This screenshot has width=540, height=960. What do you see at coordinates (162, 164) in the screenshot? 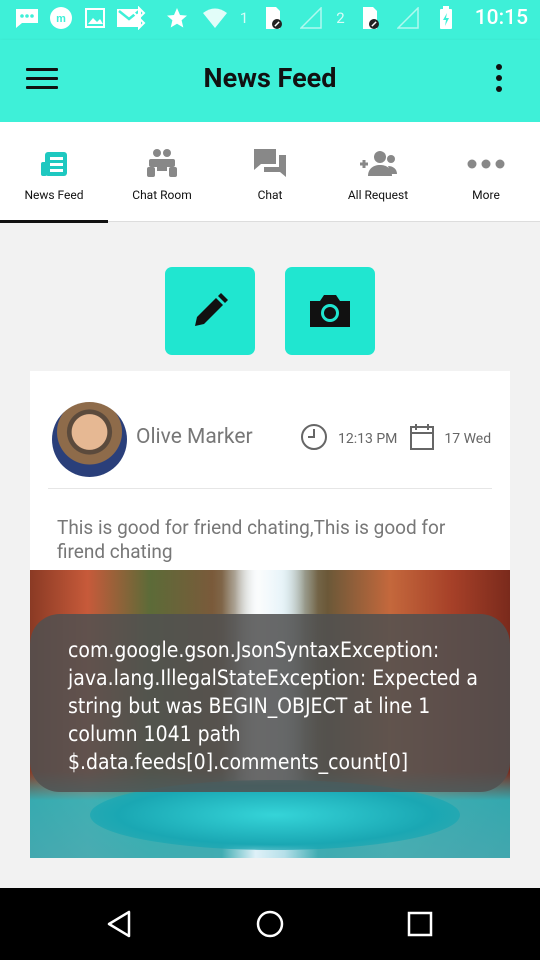
I see `chat-room-icon` at bounding box center [162, 164].